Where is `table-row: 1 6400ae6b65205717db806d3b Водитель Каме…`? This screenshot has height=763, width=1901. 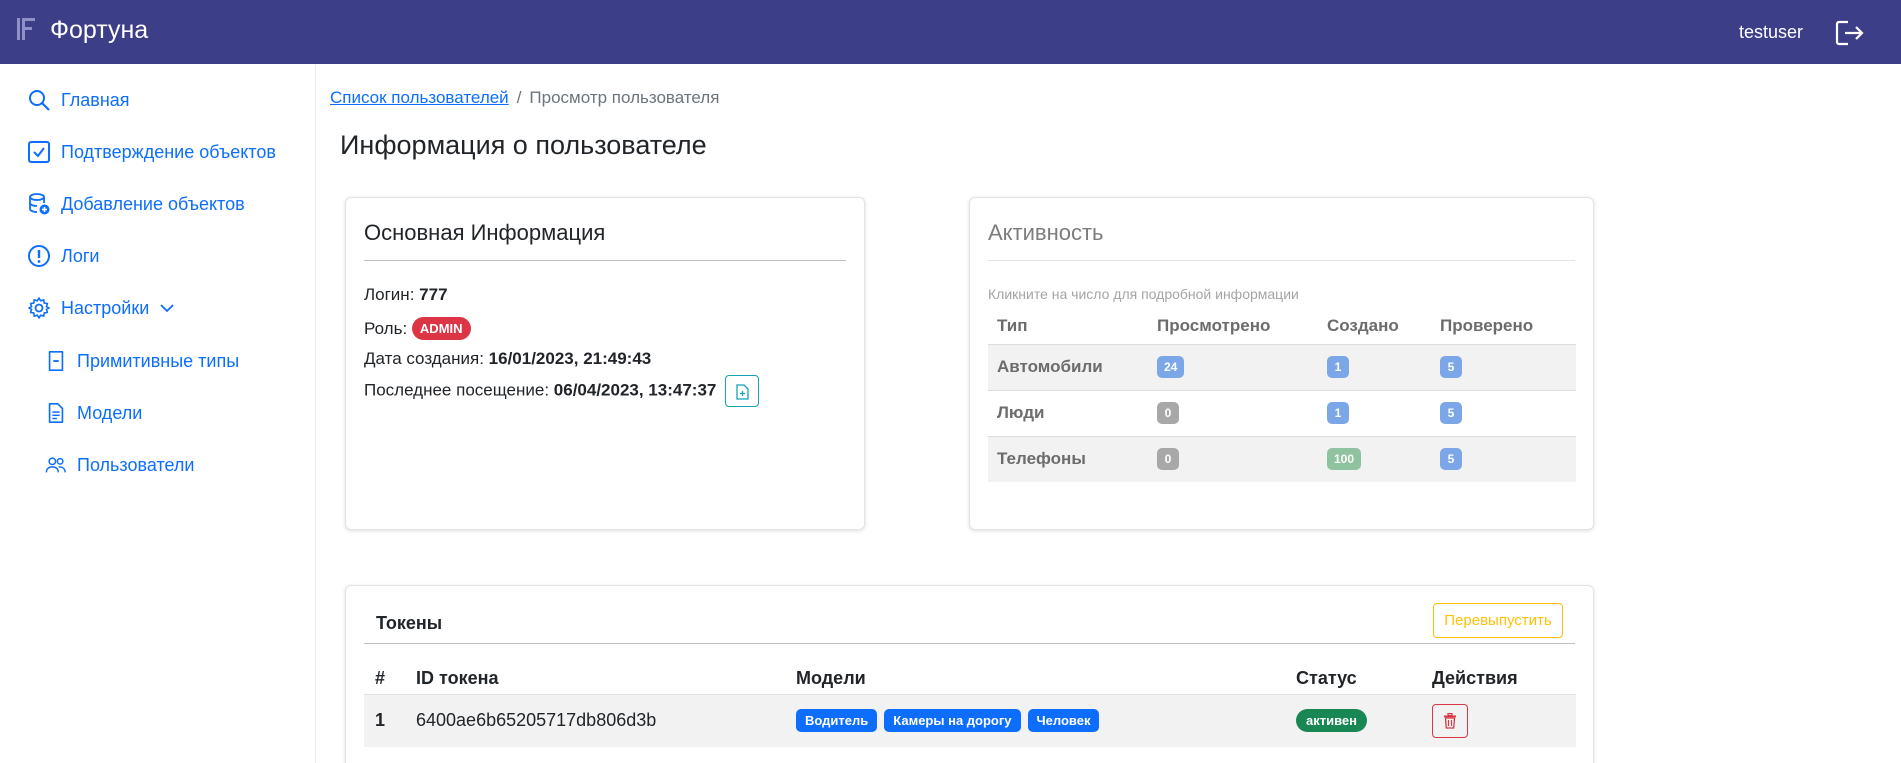
table-row: 1 6400ae6b65205717db806d3b Водитель Каме… is located at coordinates (970, 720).